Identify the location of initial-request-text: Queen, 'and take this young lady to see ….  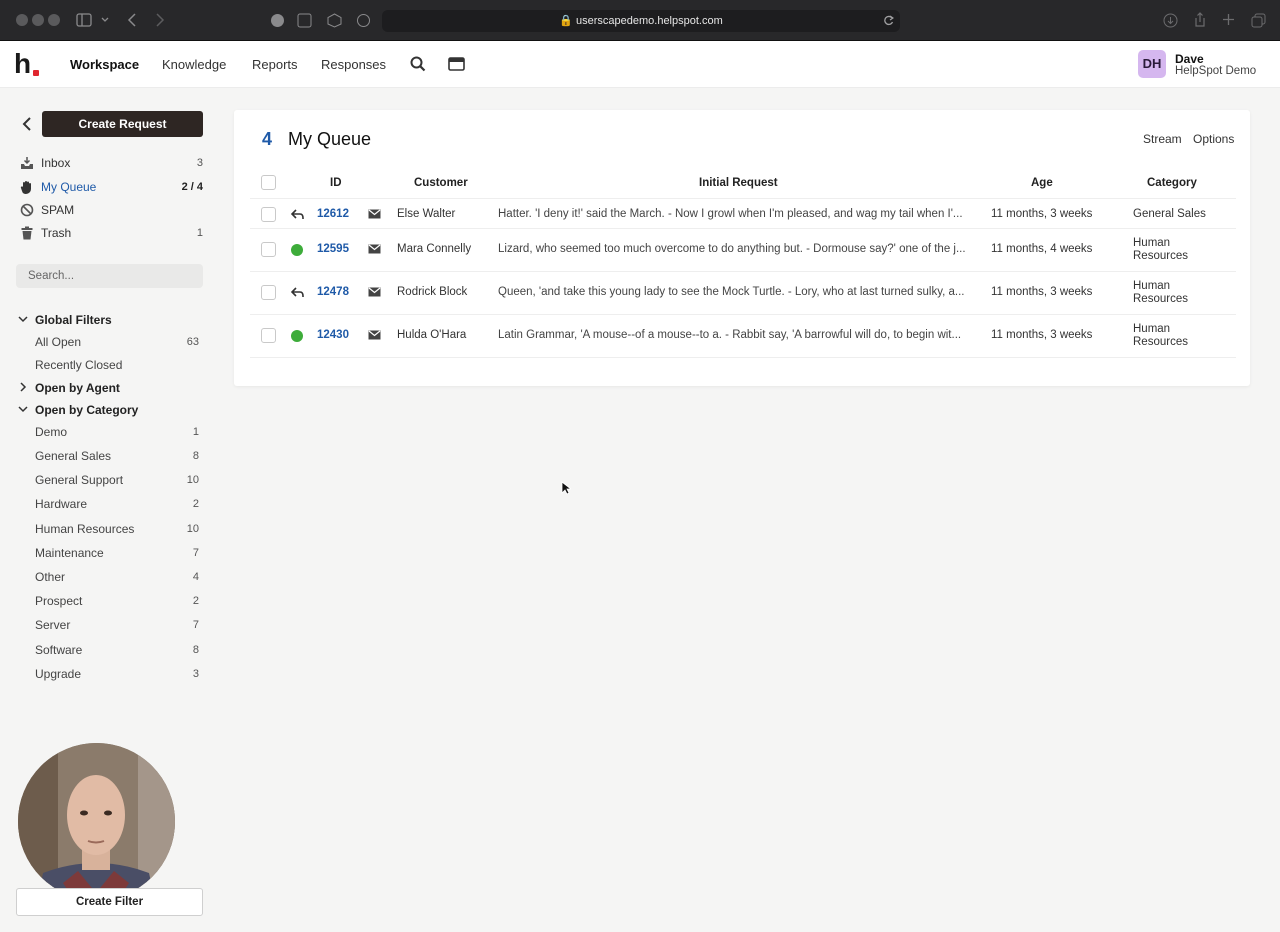
(731, 292).